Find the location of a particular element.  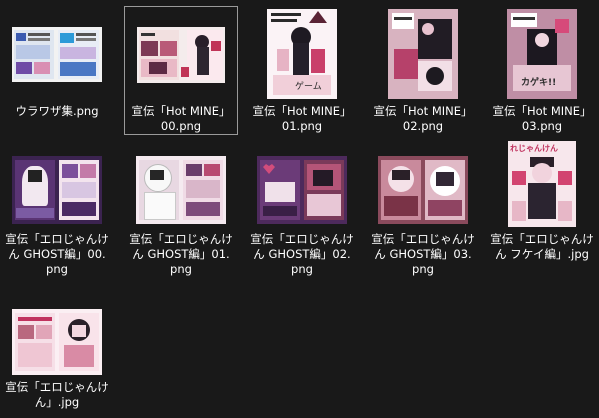

file-name: 宣伝「エロじゃんけん」.jpg is located at coordinates (57, 394).